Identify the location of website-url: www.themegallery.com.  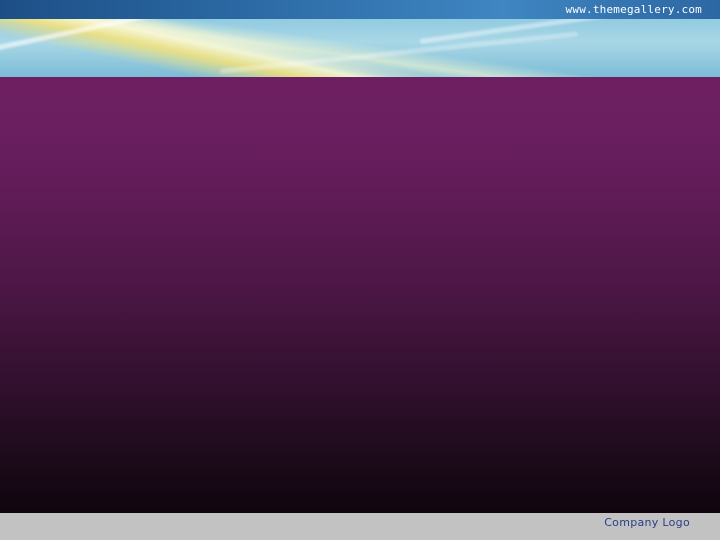
(633, 9).